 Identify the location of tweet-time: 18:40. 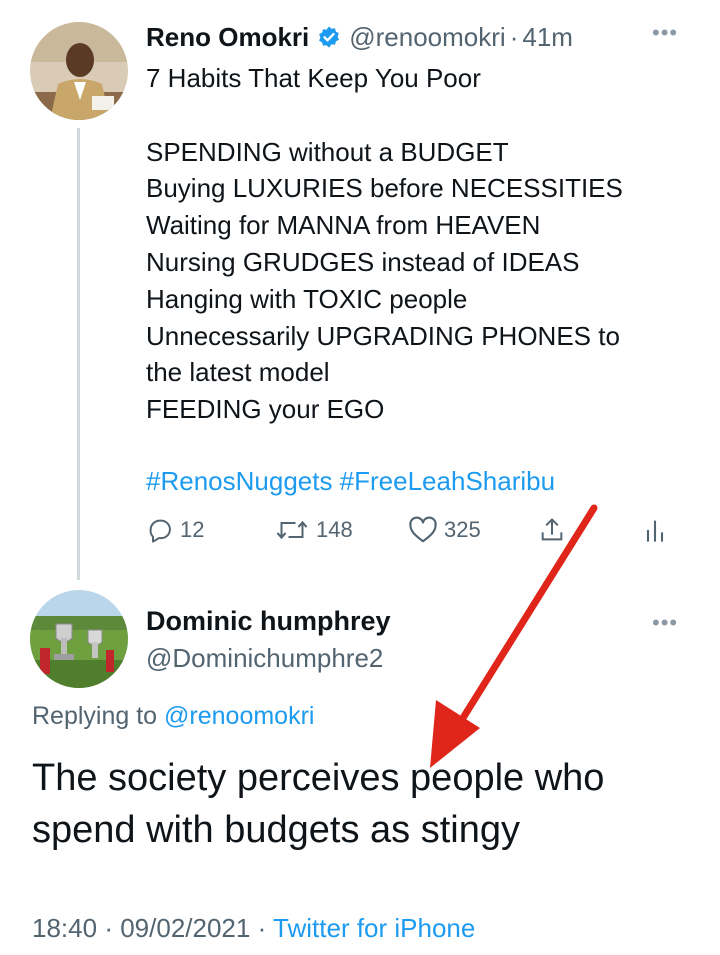
(64, 928).